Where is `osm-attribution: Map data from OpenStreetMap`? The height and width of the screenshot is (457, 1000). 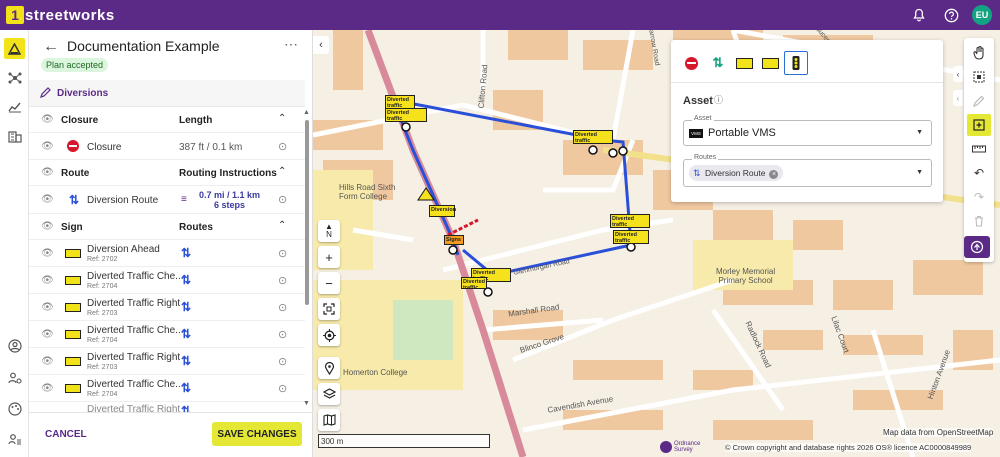
osm-attribution: Map data from OpenStreetMap is located at coordinates (938, 432).